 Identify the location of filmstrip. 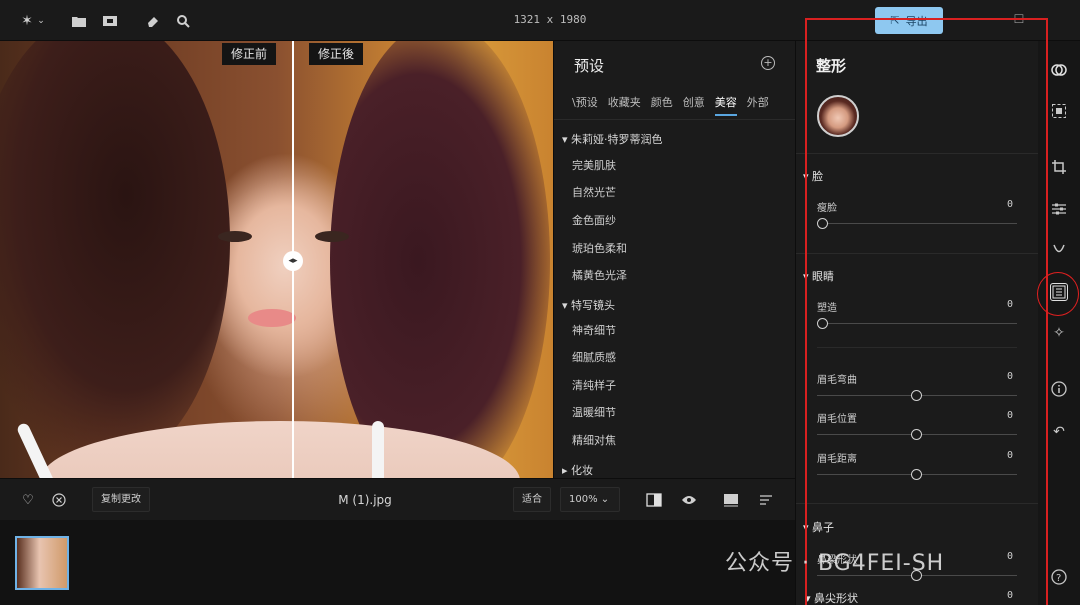
(397, 562).